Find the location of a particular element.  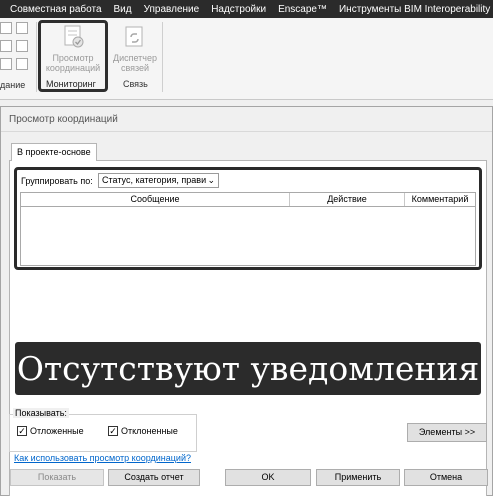

ok-button: OK is located at coordinates (268, 477).